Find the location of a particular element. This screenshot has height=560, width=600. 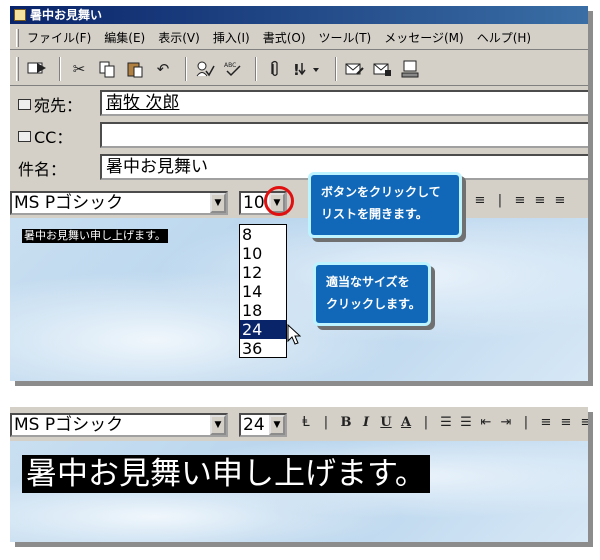

body-text-selected: 暑中お見舞い申し上げます。 is located at coordinates (95, 236).